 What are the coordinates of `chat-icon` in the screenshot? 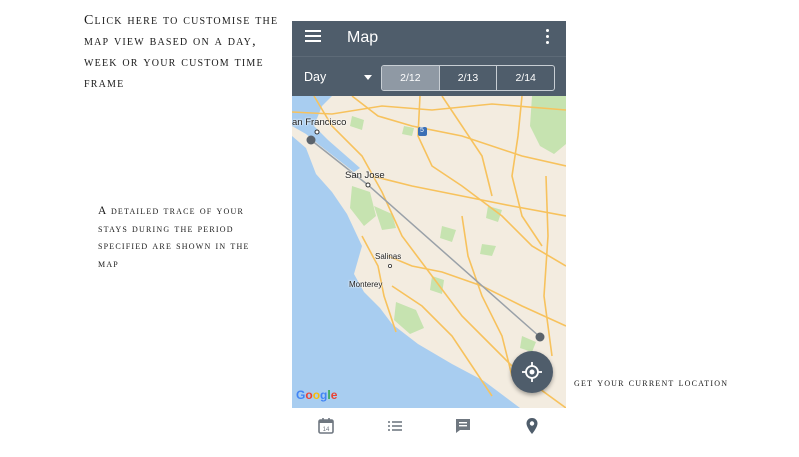 It's located at (463, 426).